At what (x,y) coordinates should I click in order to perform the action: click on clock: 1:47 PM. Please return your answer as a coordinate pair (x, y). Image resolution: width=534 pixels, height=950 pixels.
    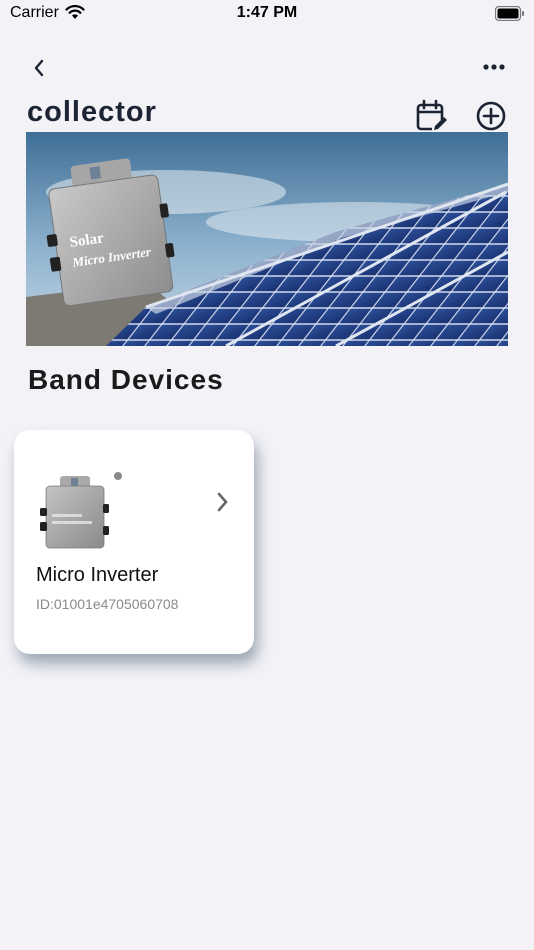
    Looking at the image, I should click on (267, 12).